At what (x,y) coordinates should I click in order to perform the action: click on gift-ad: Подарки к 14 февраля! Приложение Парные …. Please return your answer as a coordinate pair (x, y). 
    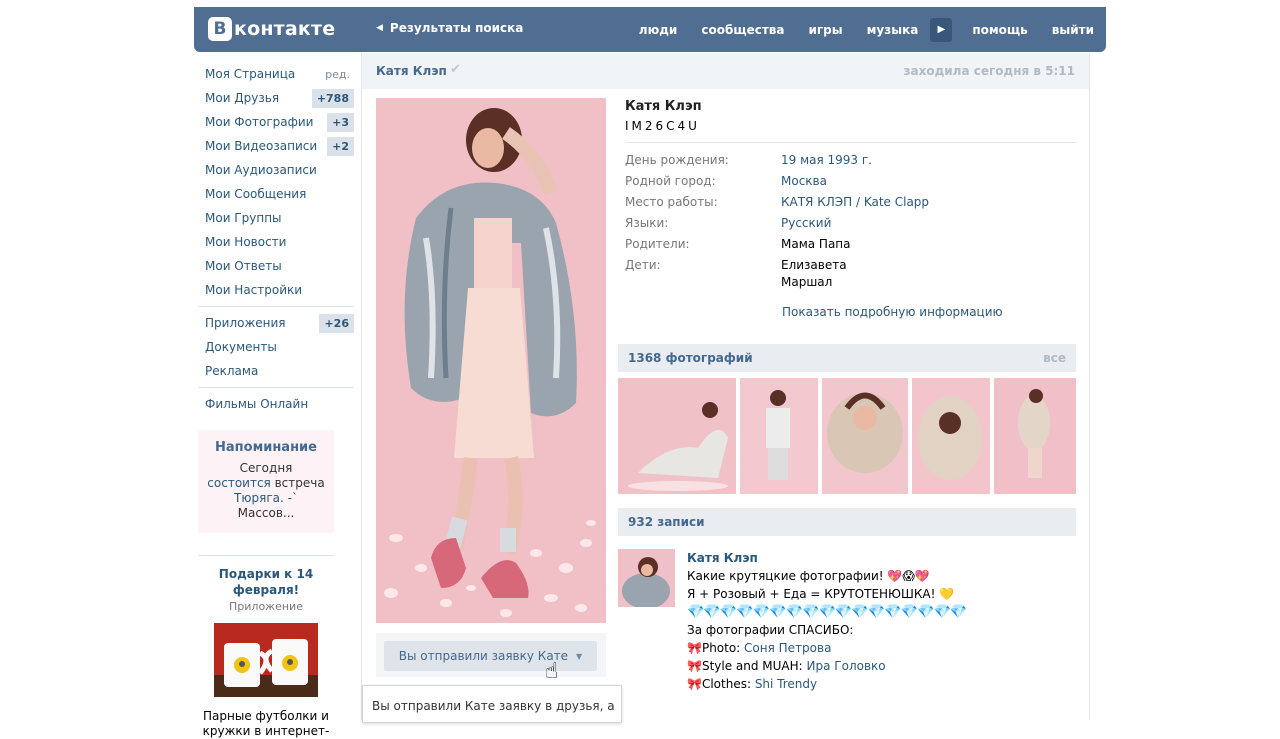
    Looking at the image, I should click on (266, 647).